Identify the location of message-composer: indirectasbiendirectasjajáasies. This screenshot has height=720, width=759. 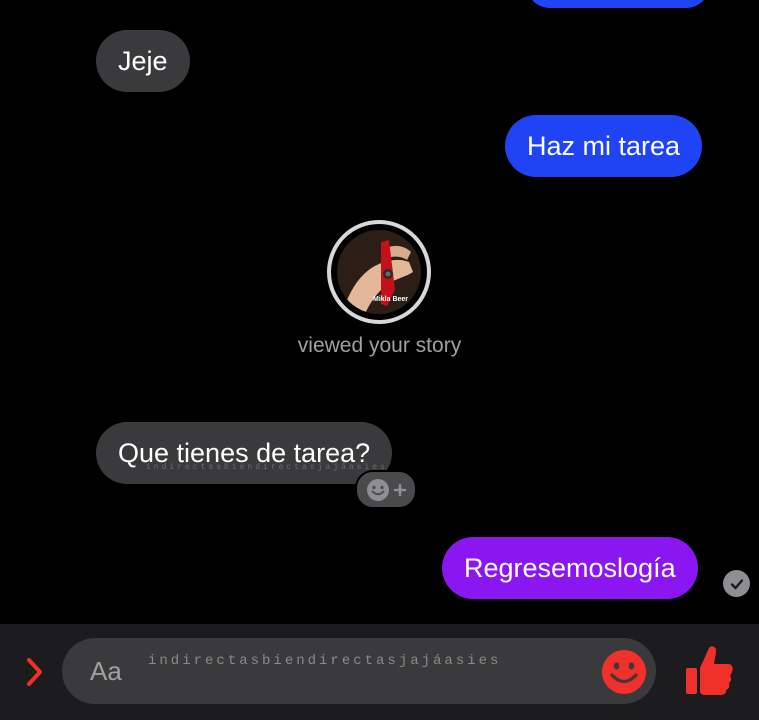
(359, 671).